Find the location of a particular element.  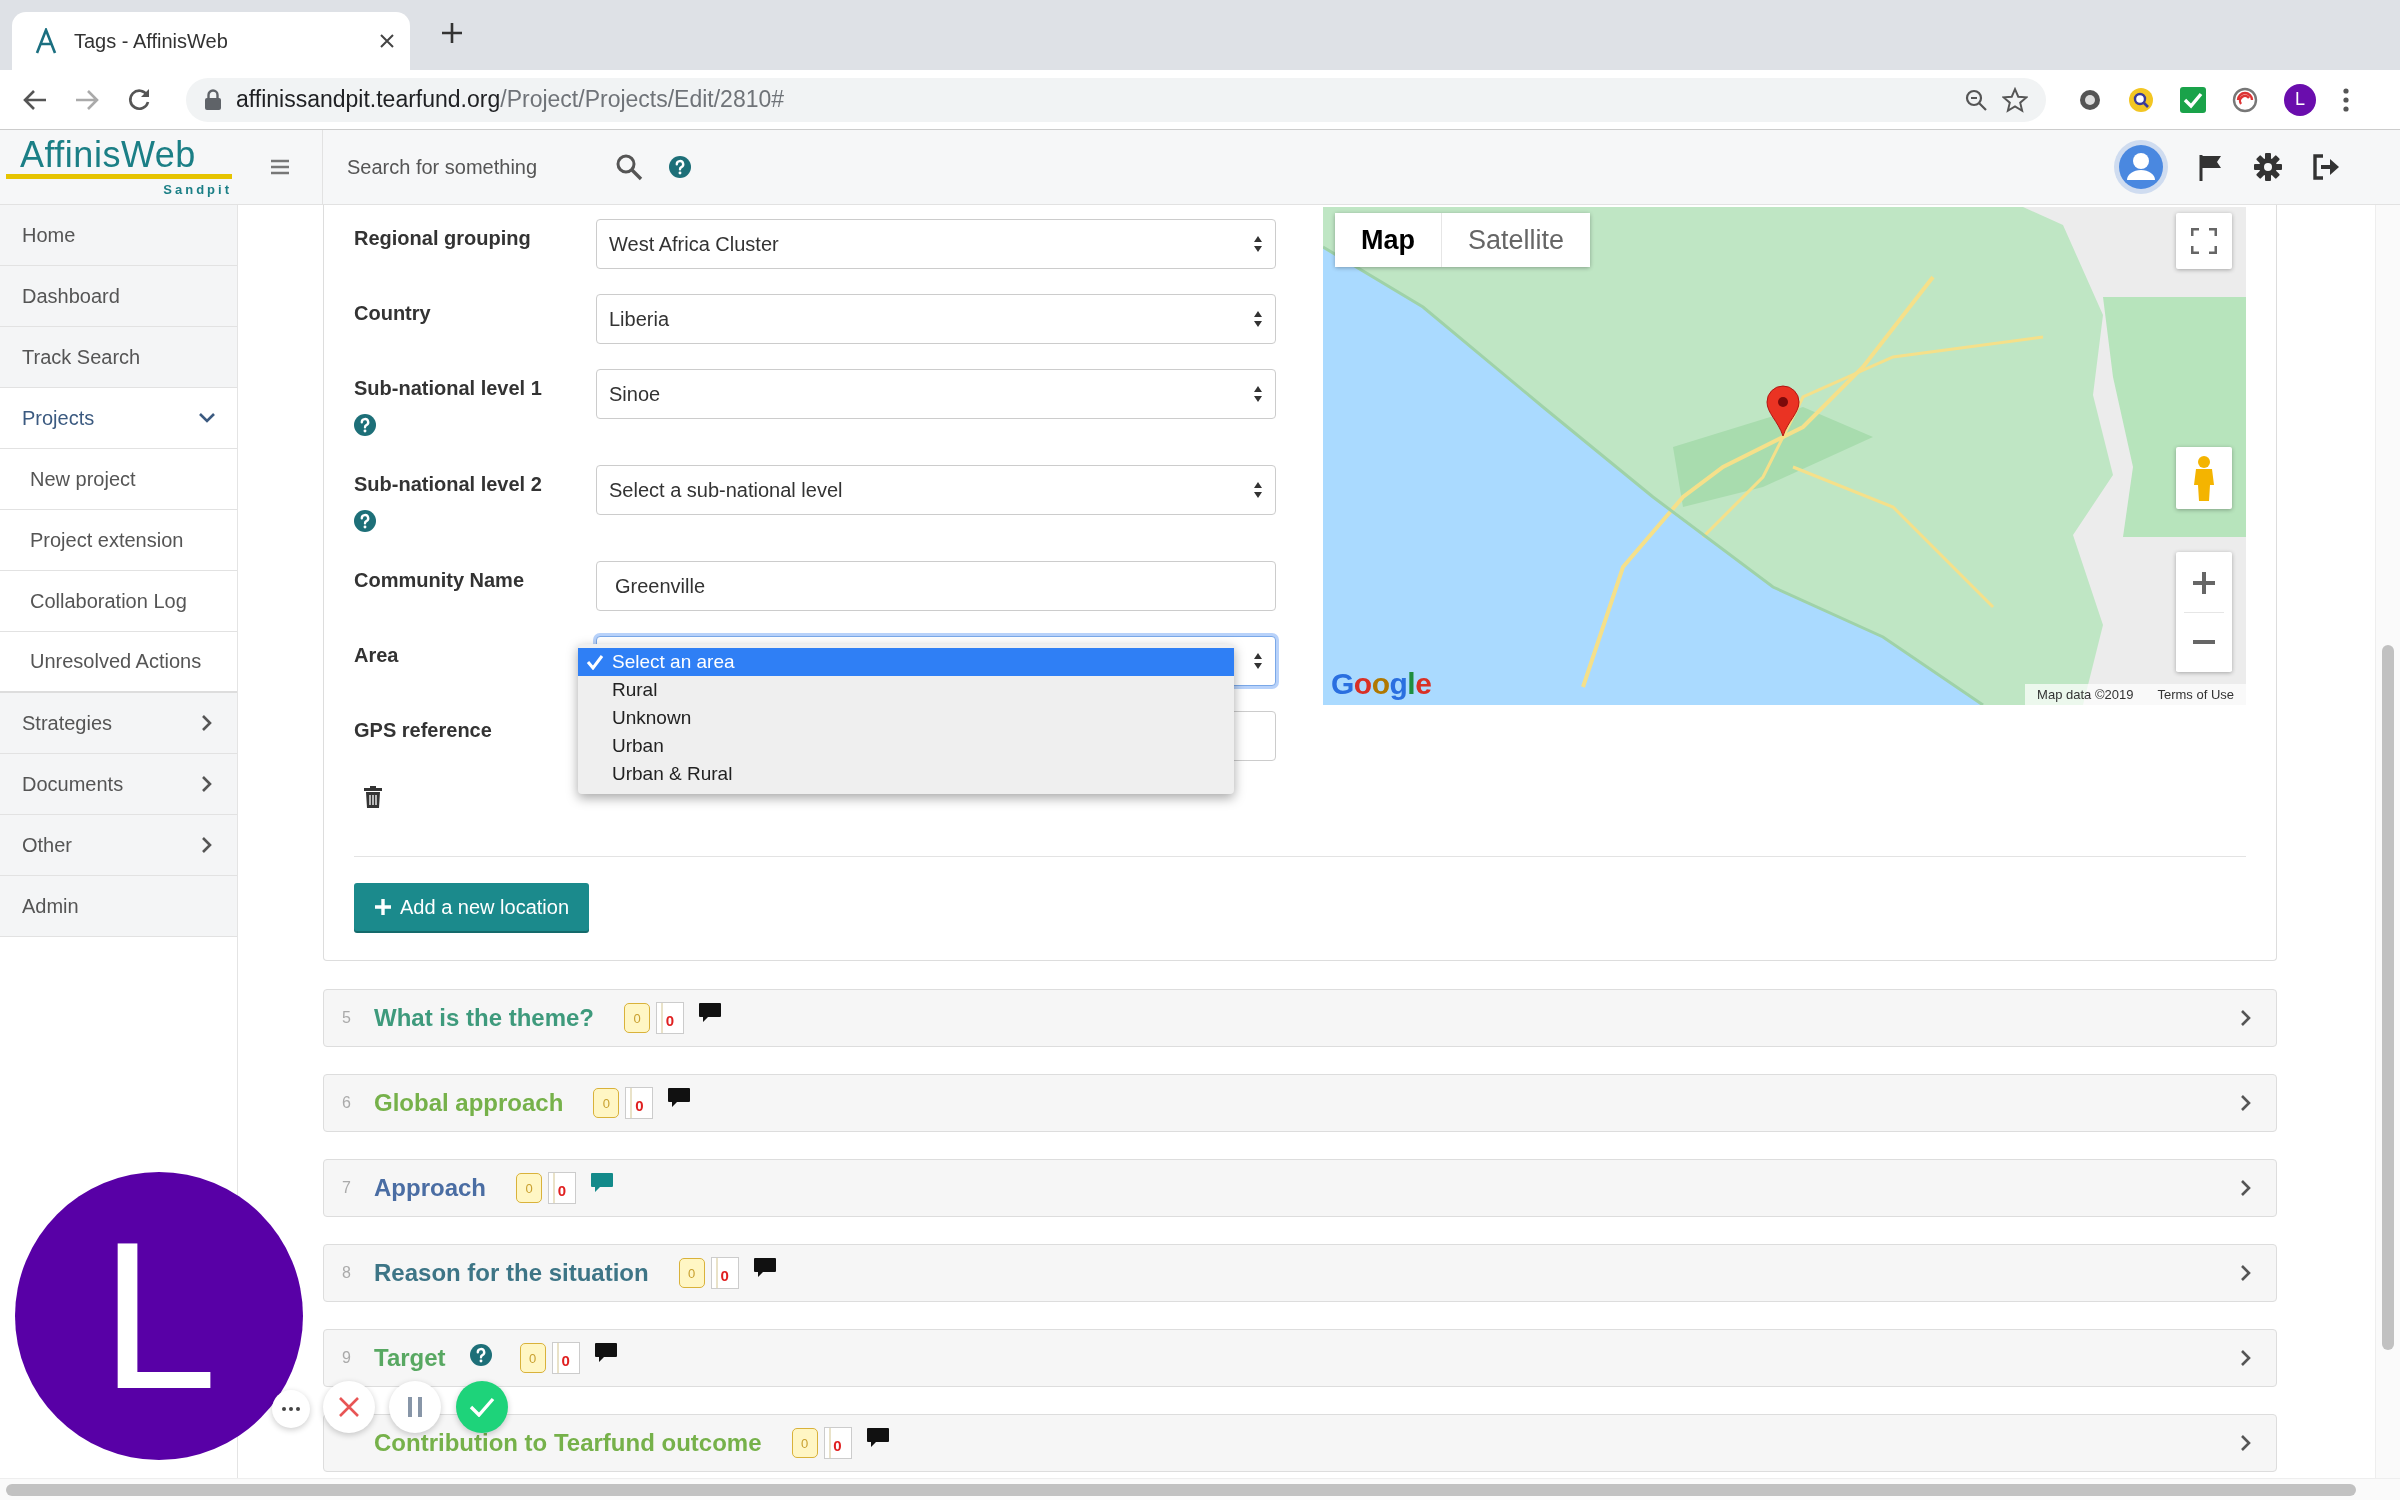

map-pin-icon is located at coordinates (1783, 411).